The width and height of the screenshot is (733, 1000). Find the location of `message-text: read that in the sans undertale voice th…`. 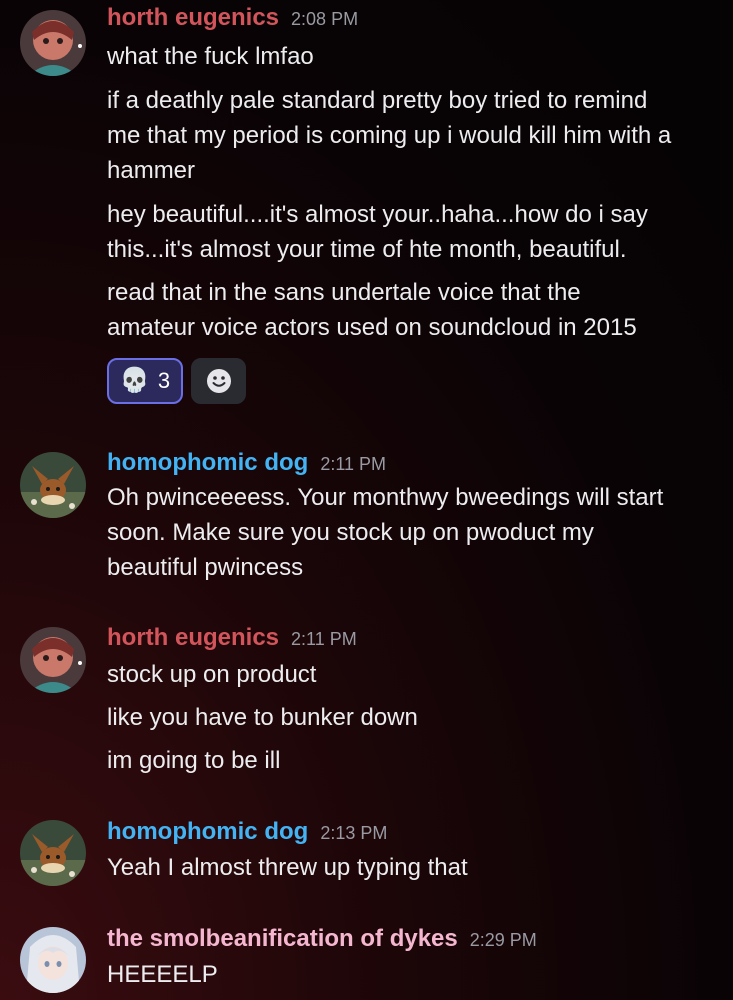

message-text: read that in the sans undertale voice th… is located at coordinates (344, 292).